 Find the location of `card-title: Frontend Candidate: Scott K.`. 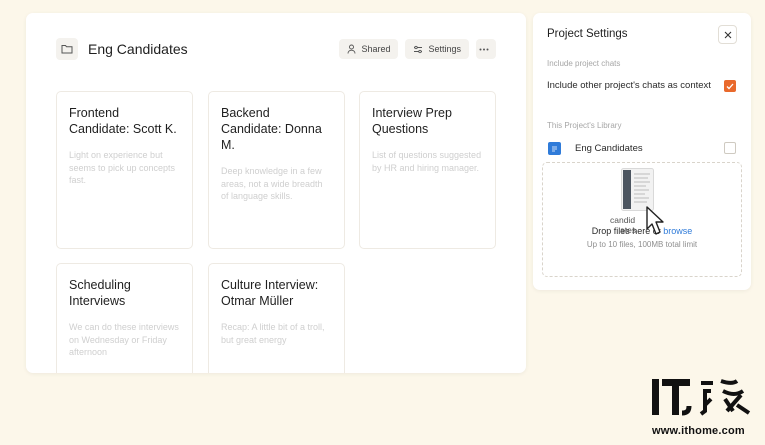

card-title: Frontend Candidate: Scott K. is located at coordinates (123, 121).